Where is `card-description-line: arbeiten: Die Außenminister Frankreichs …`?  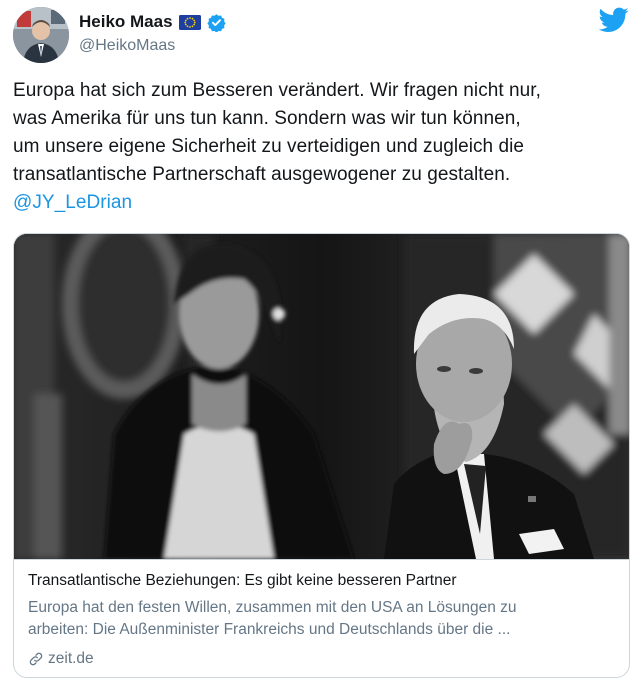 card-description-line: arbeiten: Die Außenminister Frankreichs … is located at coordinates (269, 629).